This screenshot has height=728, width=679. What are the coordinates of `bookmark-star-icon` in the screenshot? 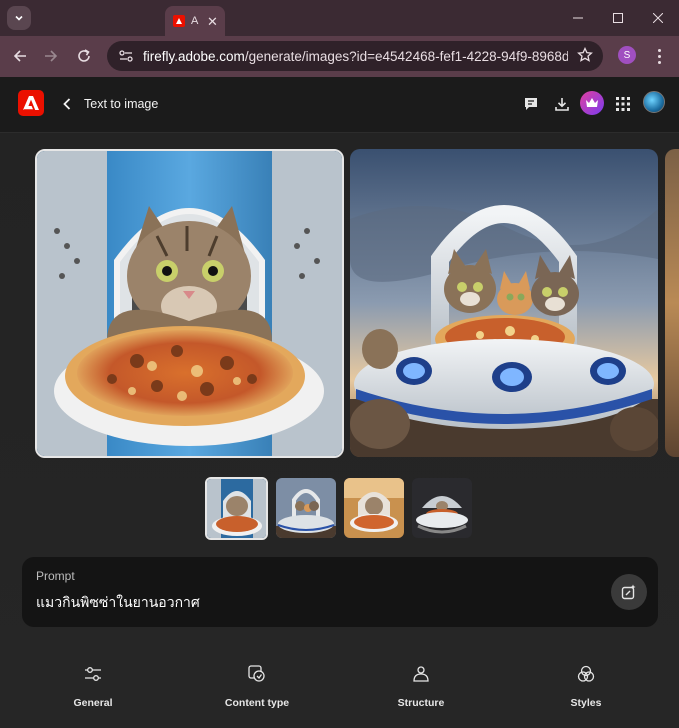 It's located at (585, 57).